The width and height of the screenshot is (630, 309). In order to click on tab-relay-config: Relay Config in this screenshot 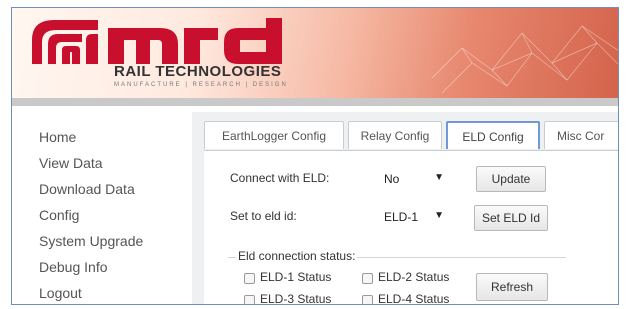, I will do `click(395, 135)`.